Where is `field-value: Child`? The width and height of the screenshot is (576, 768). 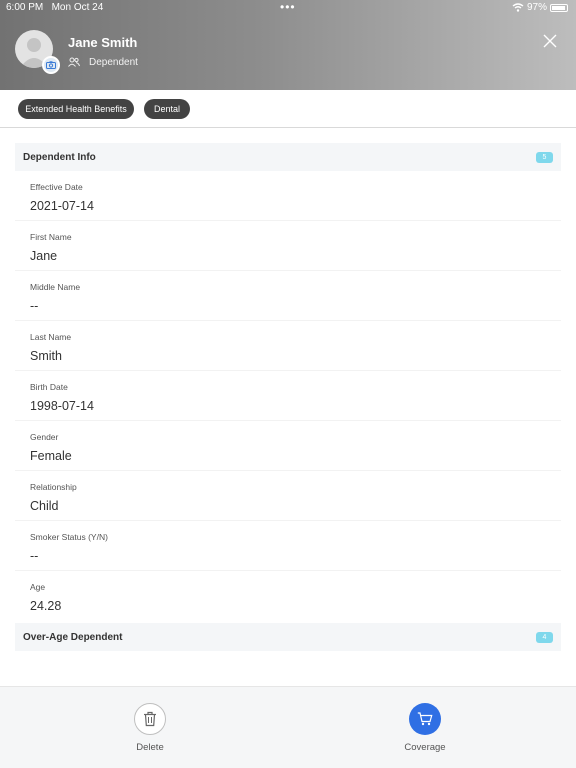 field-value: Child is located at coordinates (44, 506).